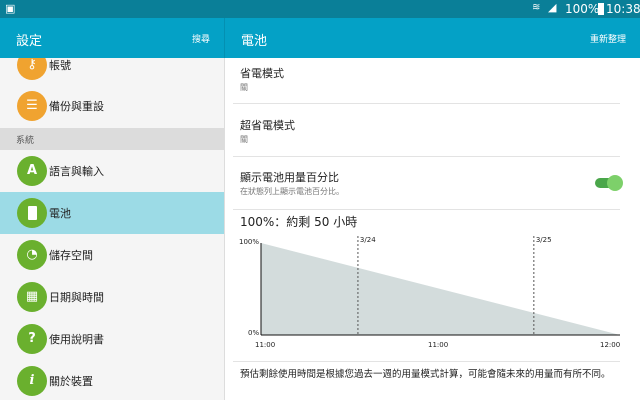 The image size is (640, 400). What do you see at coordinates (76, 171) in the screenshot?
I see `sidebar-item-label: 語言與輸入` at bounding box center [76, 171].